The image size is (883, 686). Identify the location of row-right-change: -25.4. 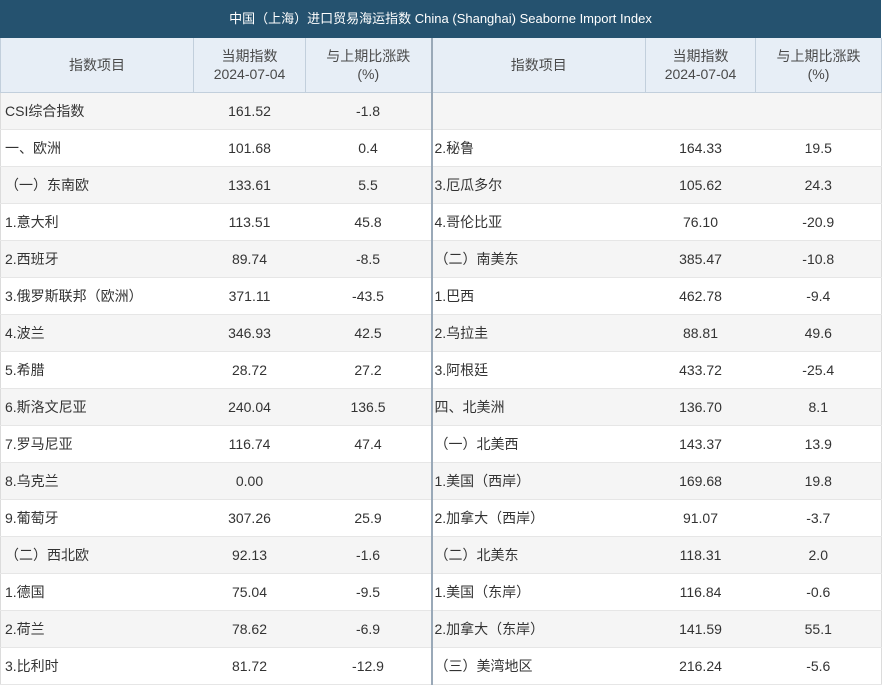
(818, 370).